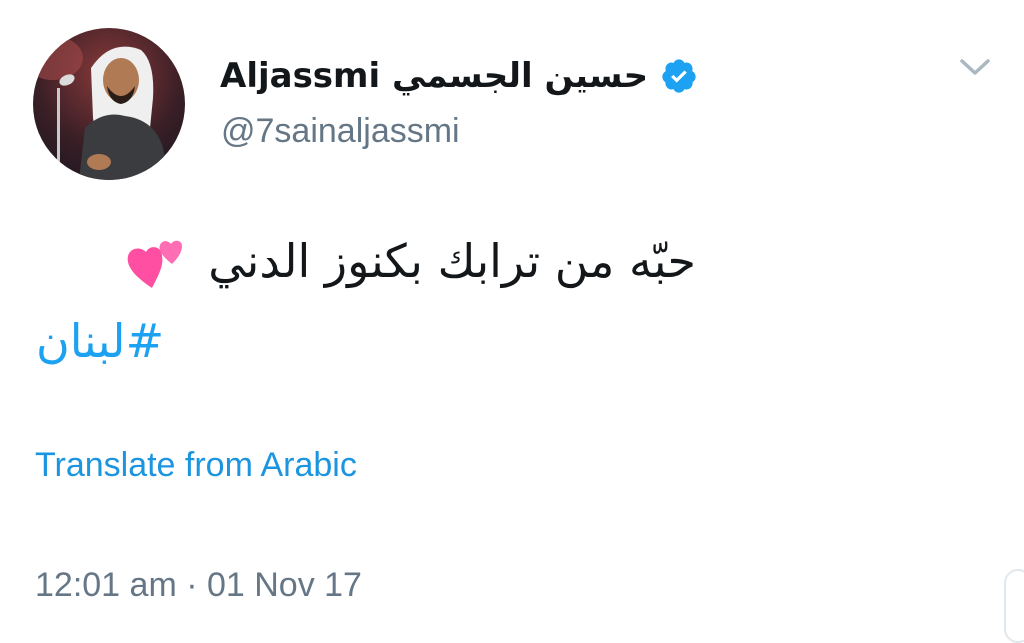 This screenshot has width=1024, height=643. Describe the element at coordinates (452, 261) in the screenshot. I see `tweet-text-content: حبّه من ترابك بكنوز الدني` at that location.